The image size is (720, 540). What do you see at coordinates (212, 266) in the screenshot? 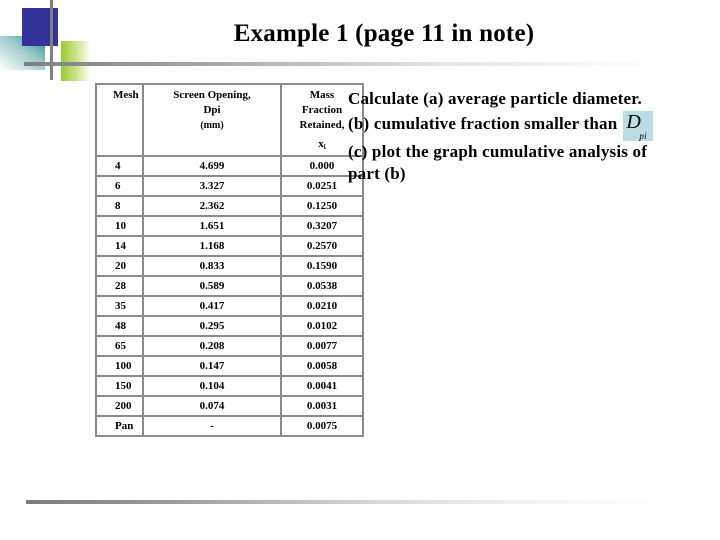
I see `cell-opening: 0.833` at bounding box center [212, 266].